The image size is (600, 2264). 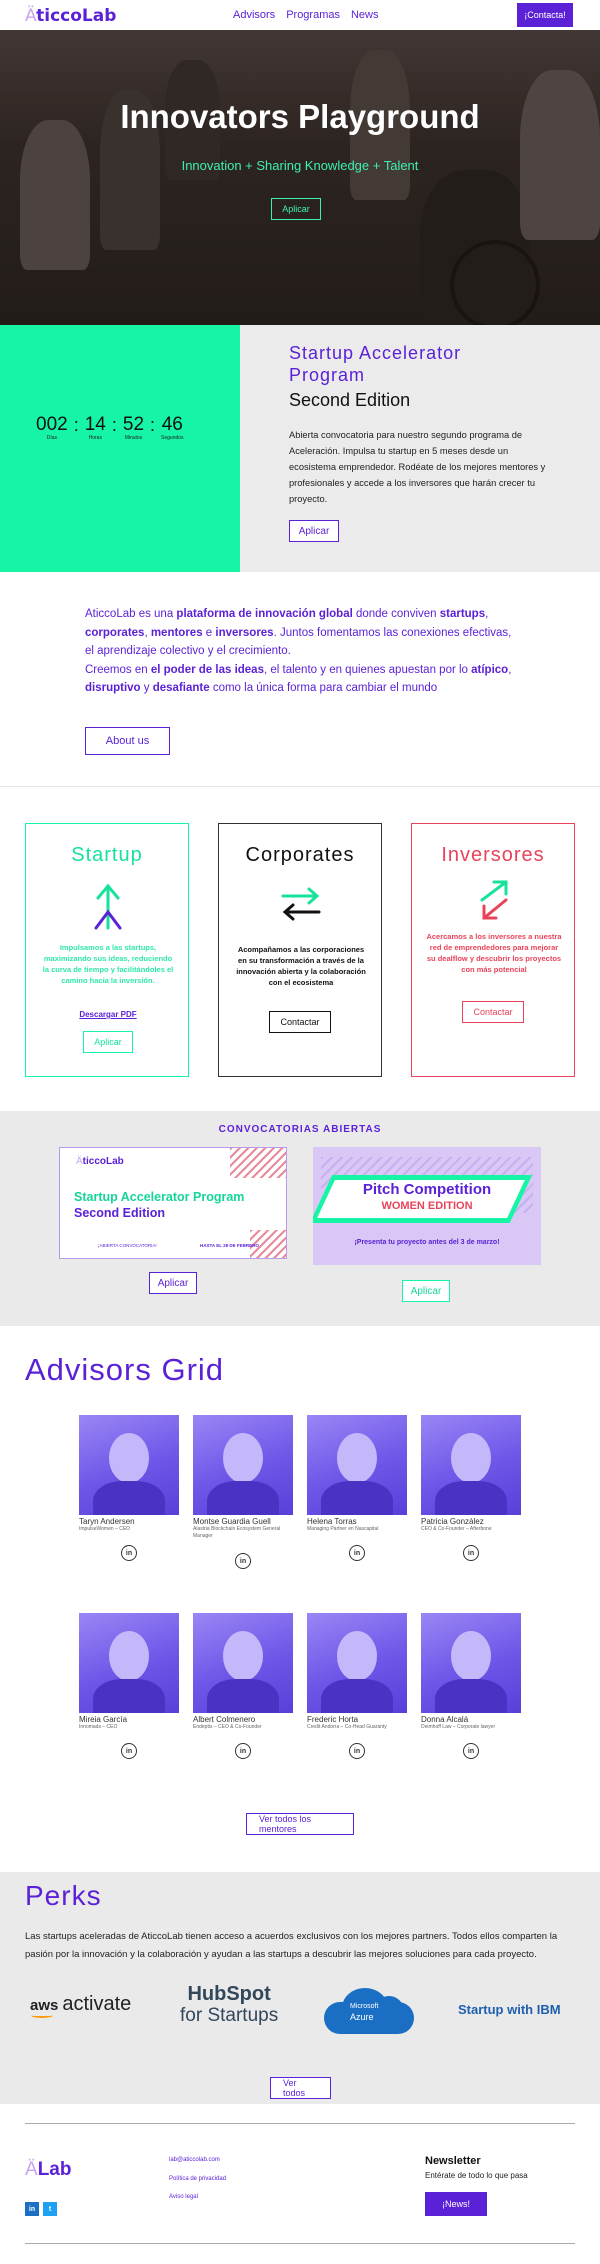 I want to click on newsletter-text: Entérate de todo lo que pasa, so click(x=476, y=2175).